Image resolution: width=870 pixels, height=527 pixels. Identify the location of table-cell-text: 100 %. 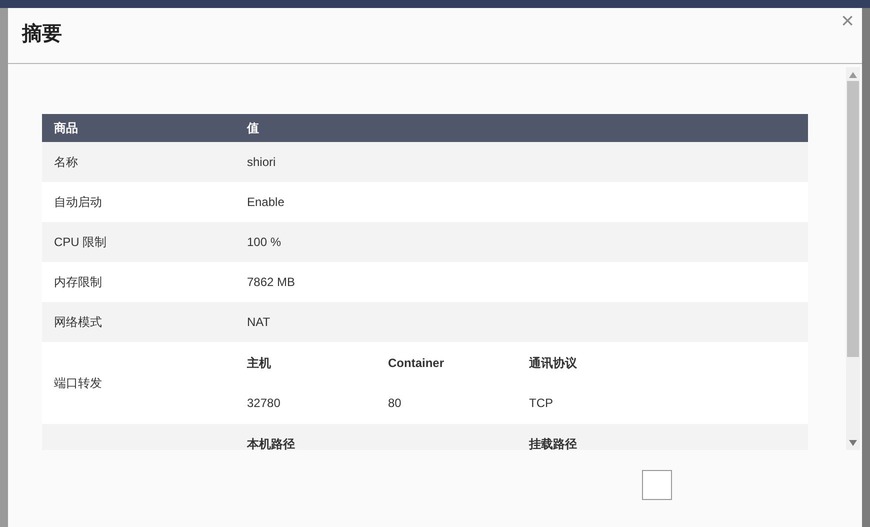
(264, 242).